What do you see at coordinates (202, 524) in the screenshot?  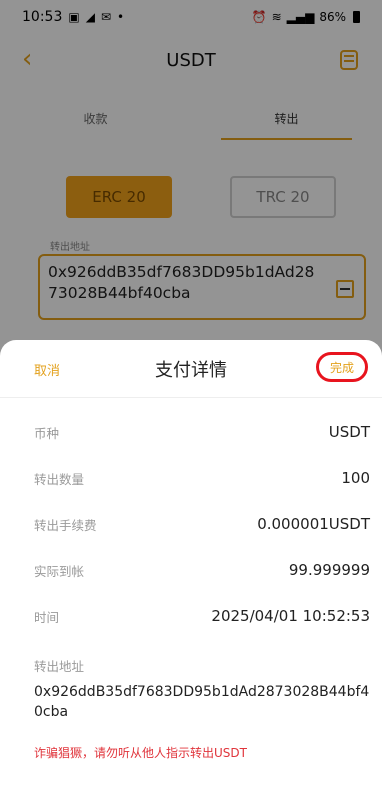 I see `detail-row-fee: 转出手续费 0.000001USDT` at bounding box center [202, 524].